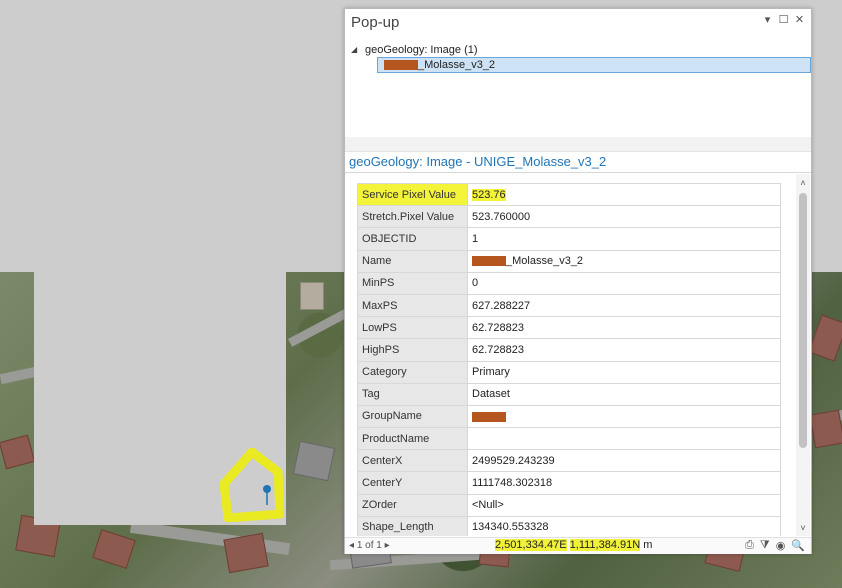  Describe the element at coordinates (412, 505) in the screenshot. I see `field-name: ZOrder` at that location.